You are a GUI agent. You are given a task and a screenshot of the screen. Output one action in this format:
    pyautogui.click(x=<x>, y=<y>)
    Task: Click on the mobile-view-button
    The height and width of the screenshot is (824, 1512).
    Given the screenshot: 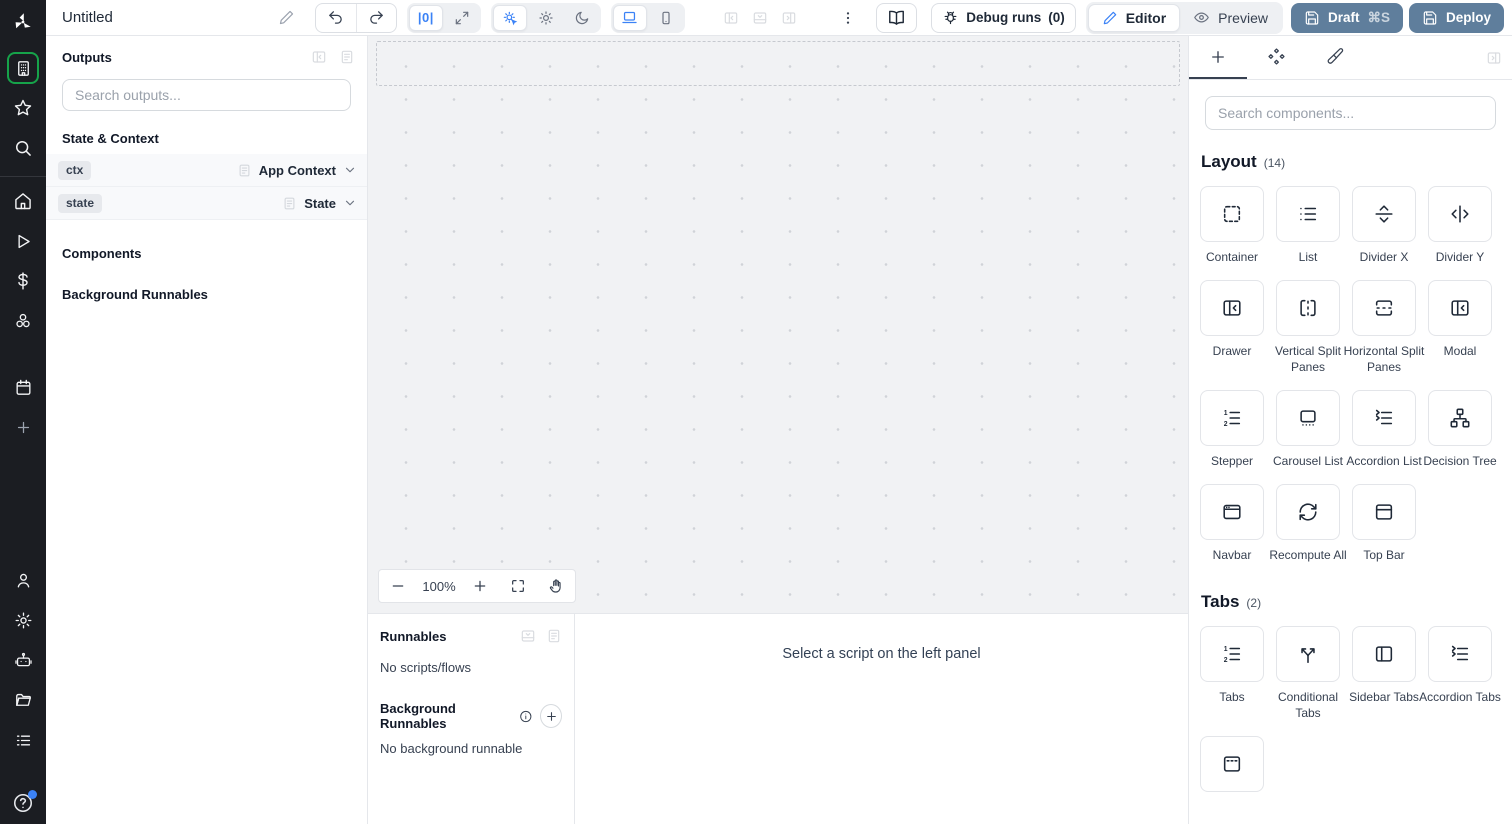 What is the action you would take?
    pyautogui.click(x=666, y=18)
    